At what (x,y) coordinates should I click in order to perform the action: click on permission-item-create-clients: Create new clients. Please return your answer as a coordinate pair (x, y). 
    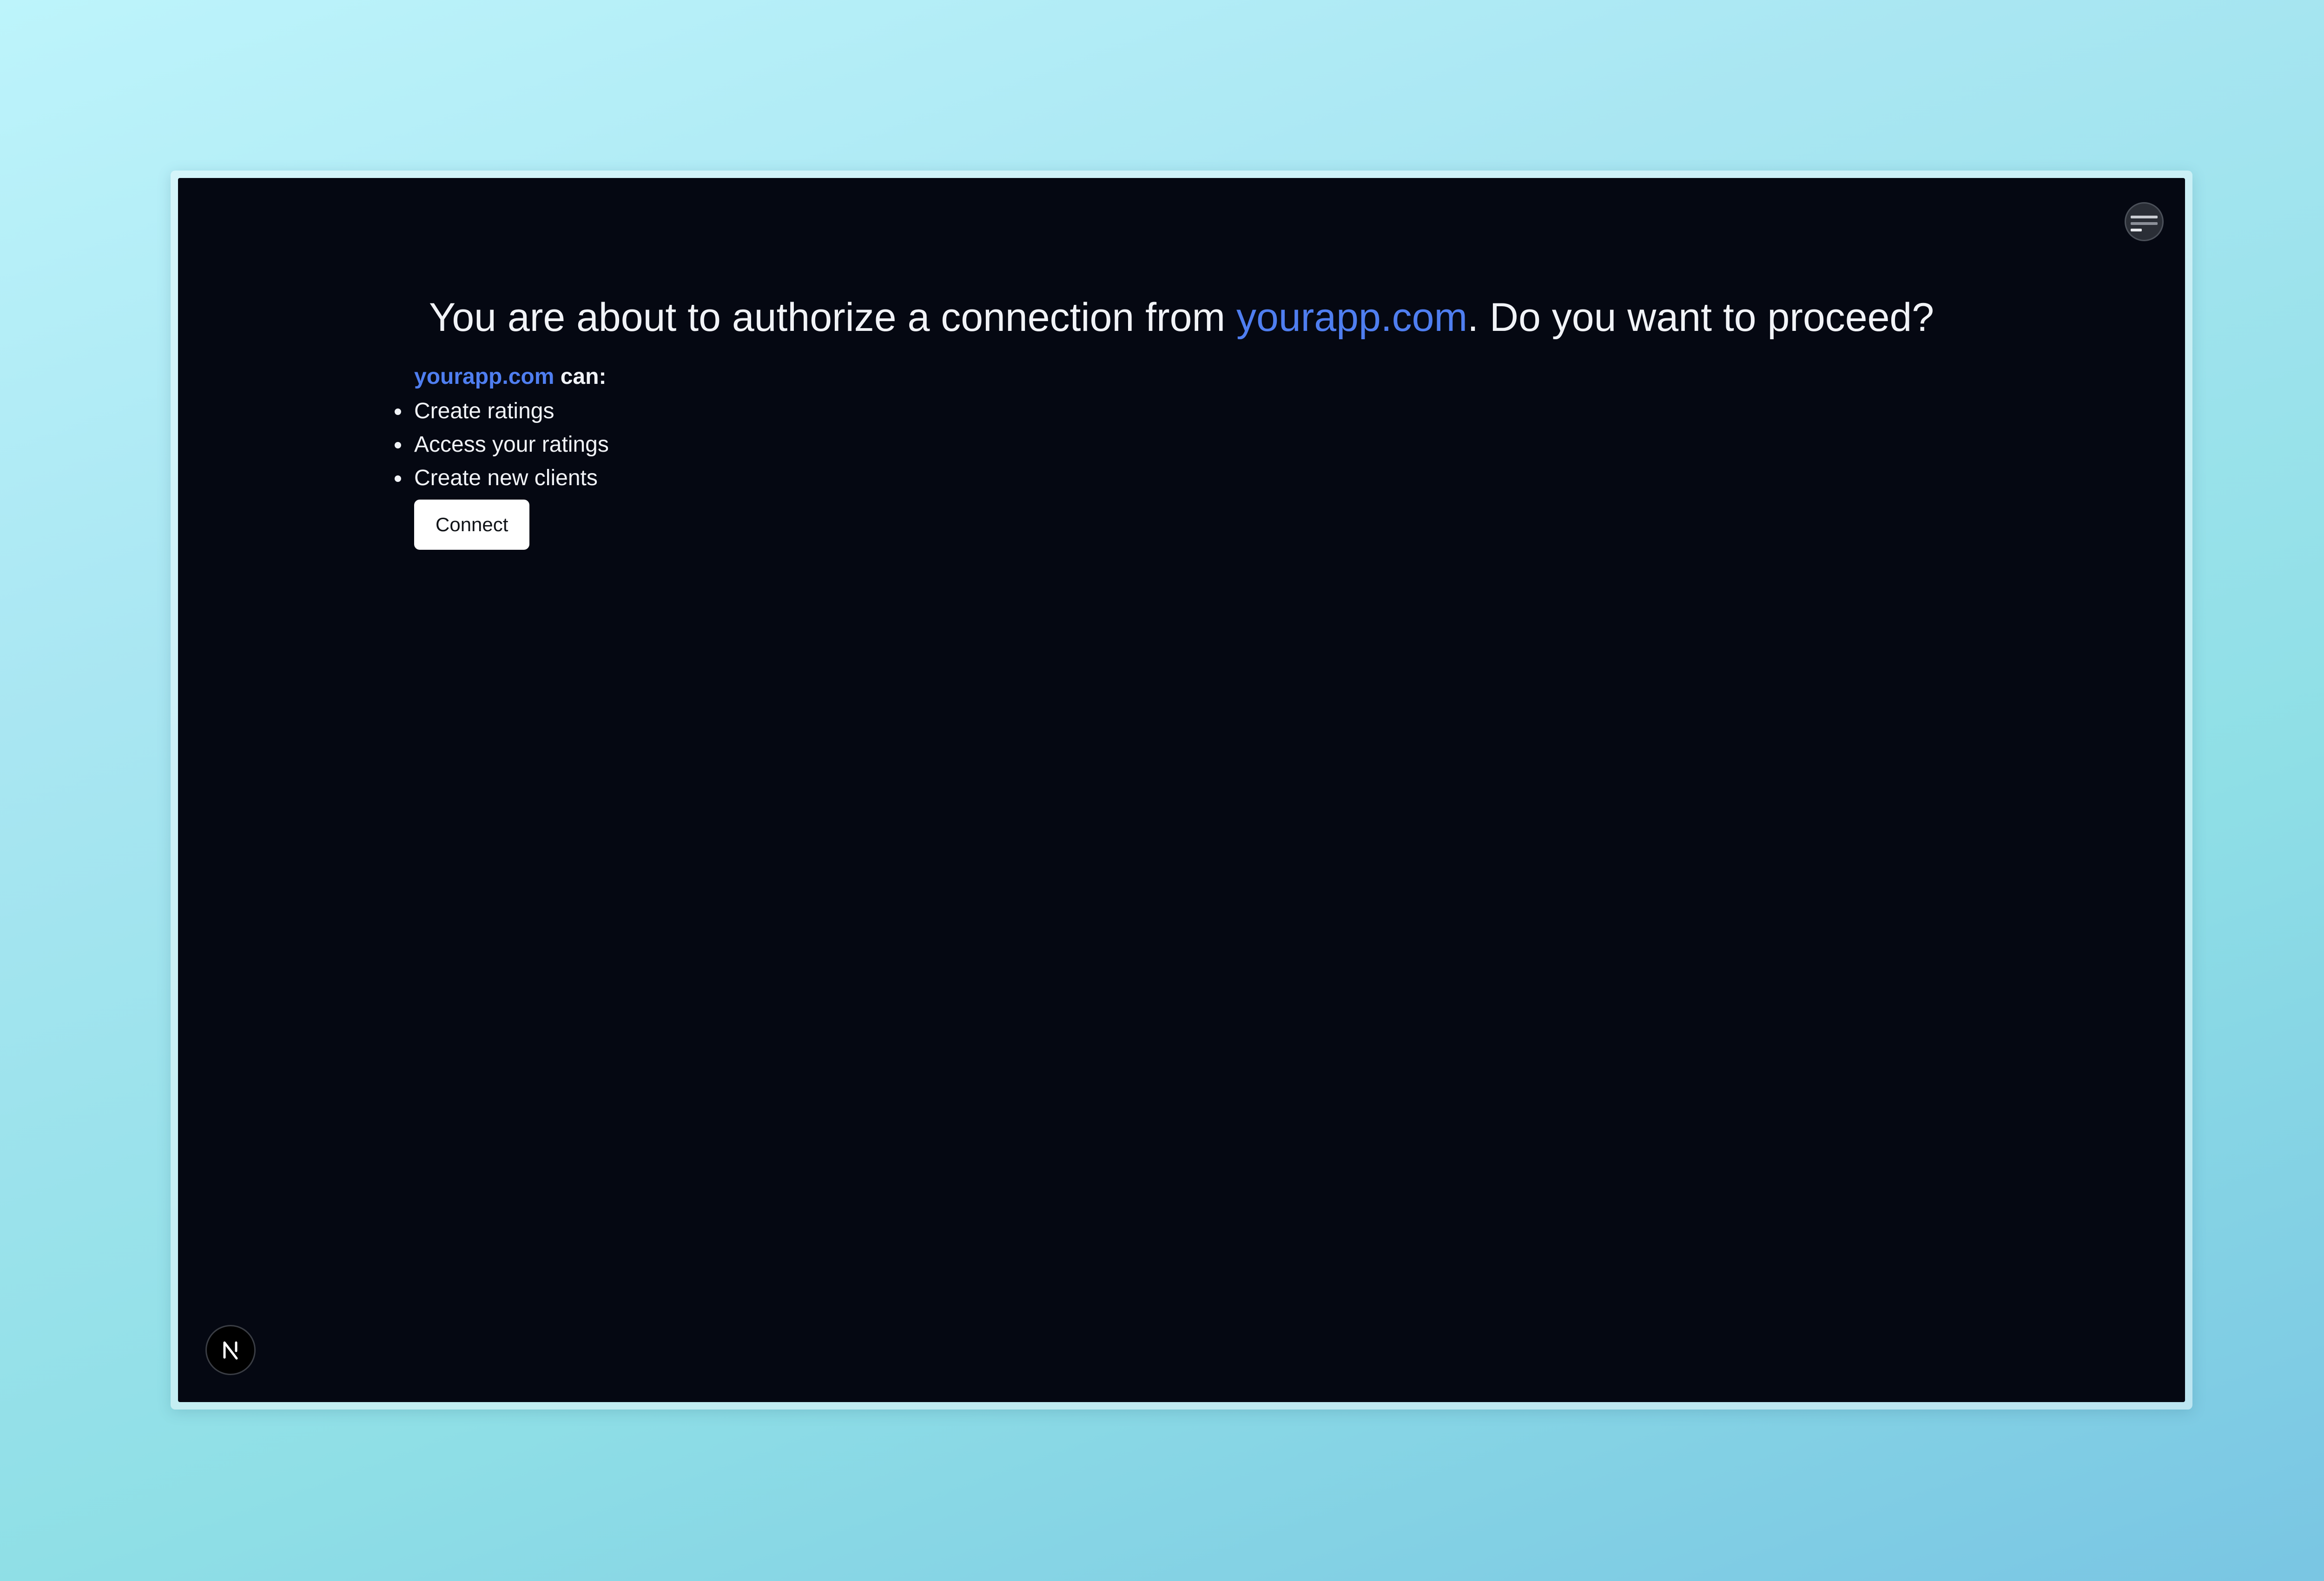
    Looking at the image, I should click on (502, 478).